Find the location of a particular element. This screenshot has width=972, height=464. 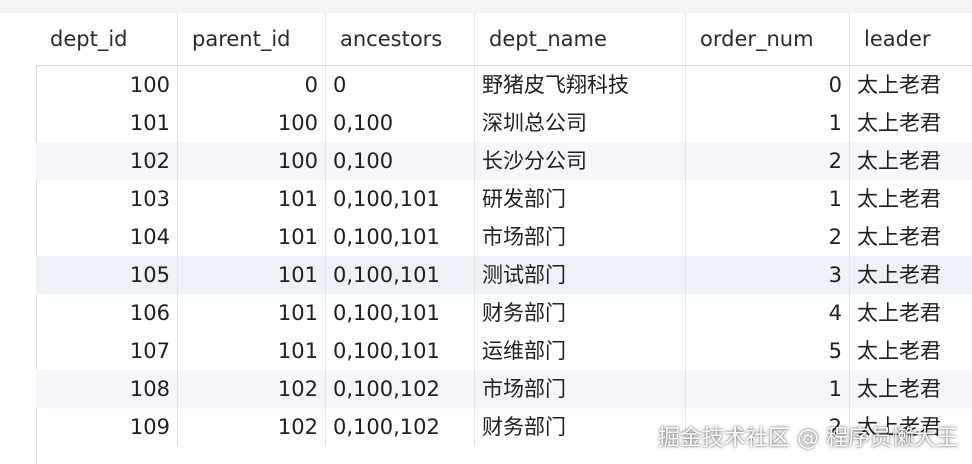

row-number-gutter is located at coordinates (18, 238).